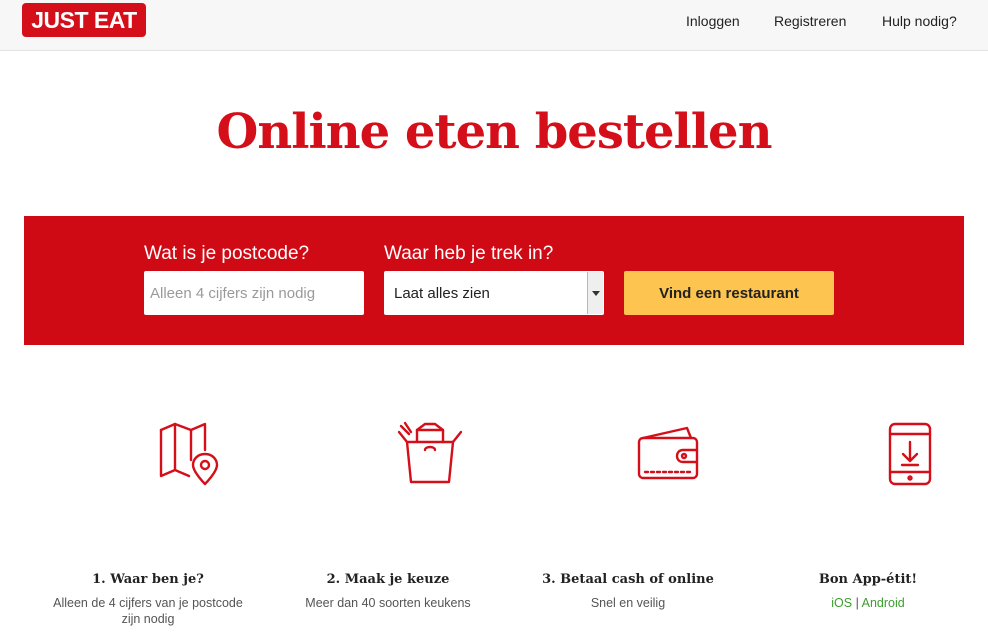 This screenshot has height=634, width=988. Describe the element at coordinates (729, 293) in the screenshot. I see `find-restaurant-button: Vind een restaurant` at that location.